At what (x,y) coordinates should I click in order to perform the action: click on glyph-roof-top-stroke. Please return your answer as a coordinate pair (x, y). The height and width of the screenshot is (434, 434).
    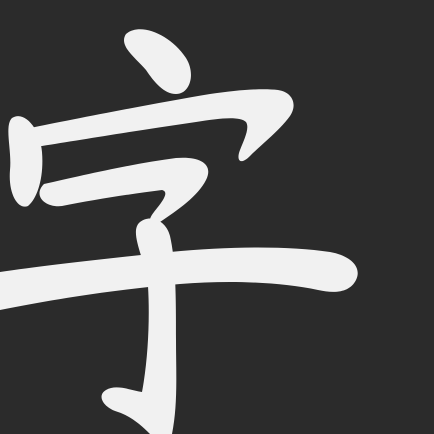
    Looking at the image, I should click on (159, 125).